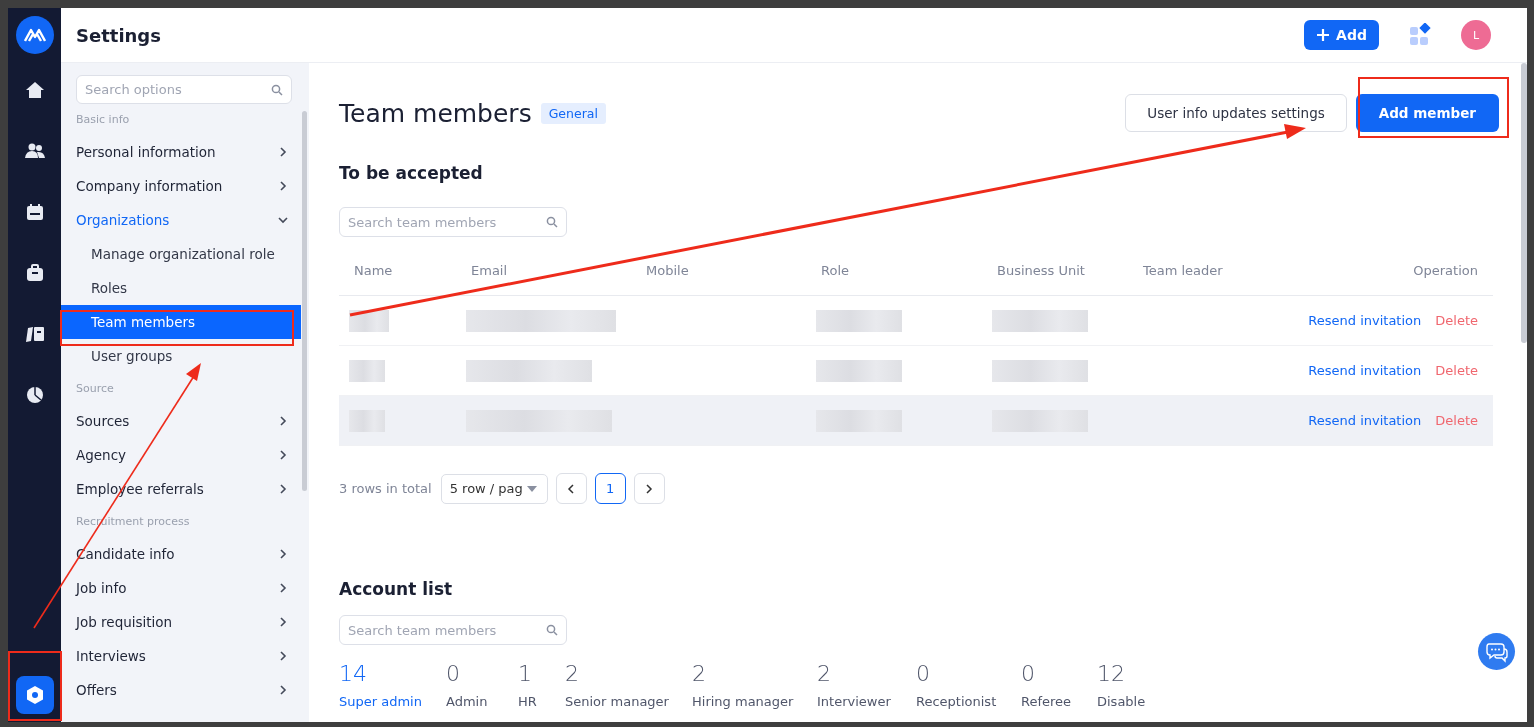 The width and height of the screenshot is (1534, 727). What do you see at coordinates (34, 695) in the screenshot?
I see `settings-icon` at bounding box center [34, 695].